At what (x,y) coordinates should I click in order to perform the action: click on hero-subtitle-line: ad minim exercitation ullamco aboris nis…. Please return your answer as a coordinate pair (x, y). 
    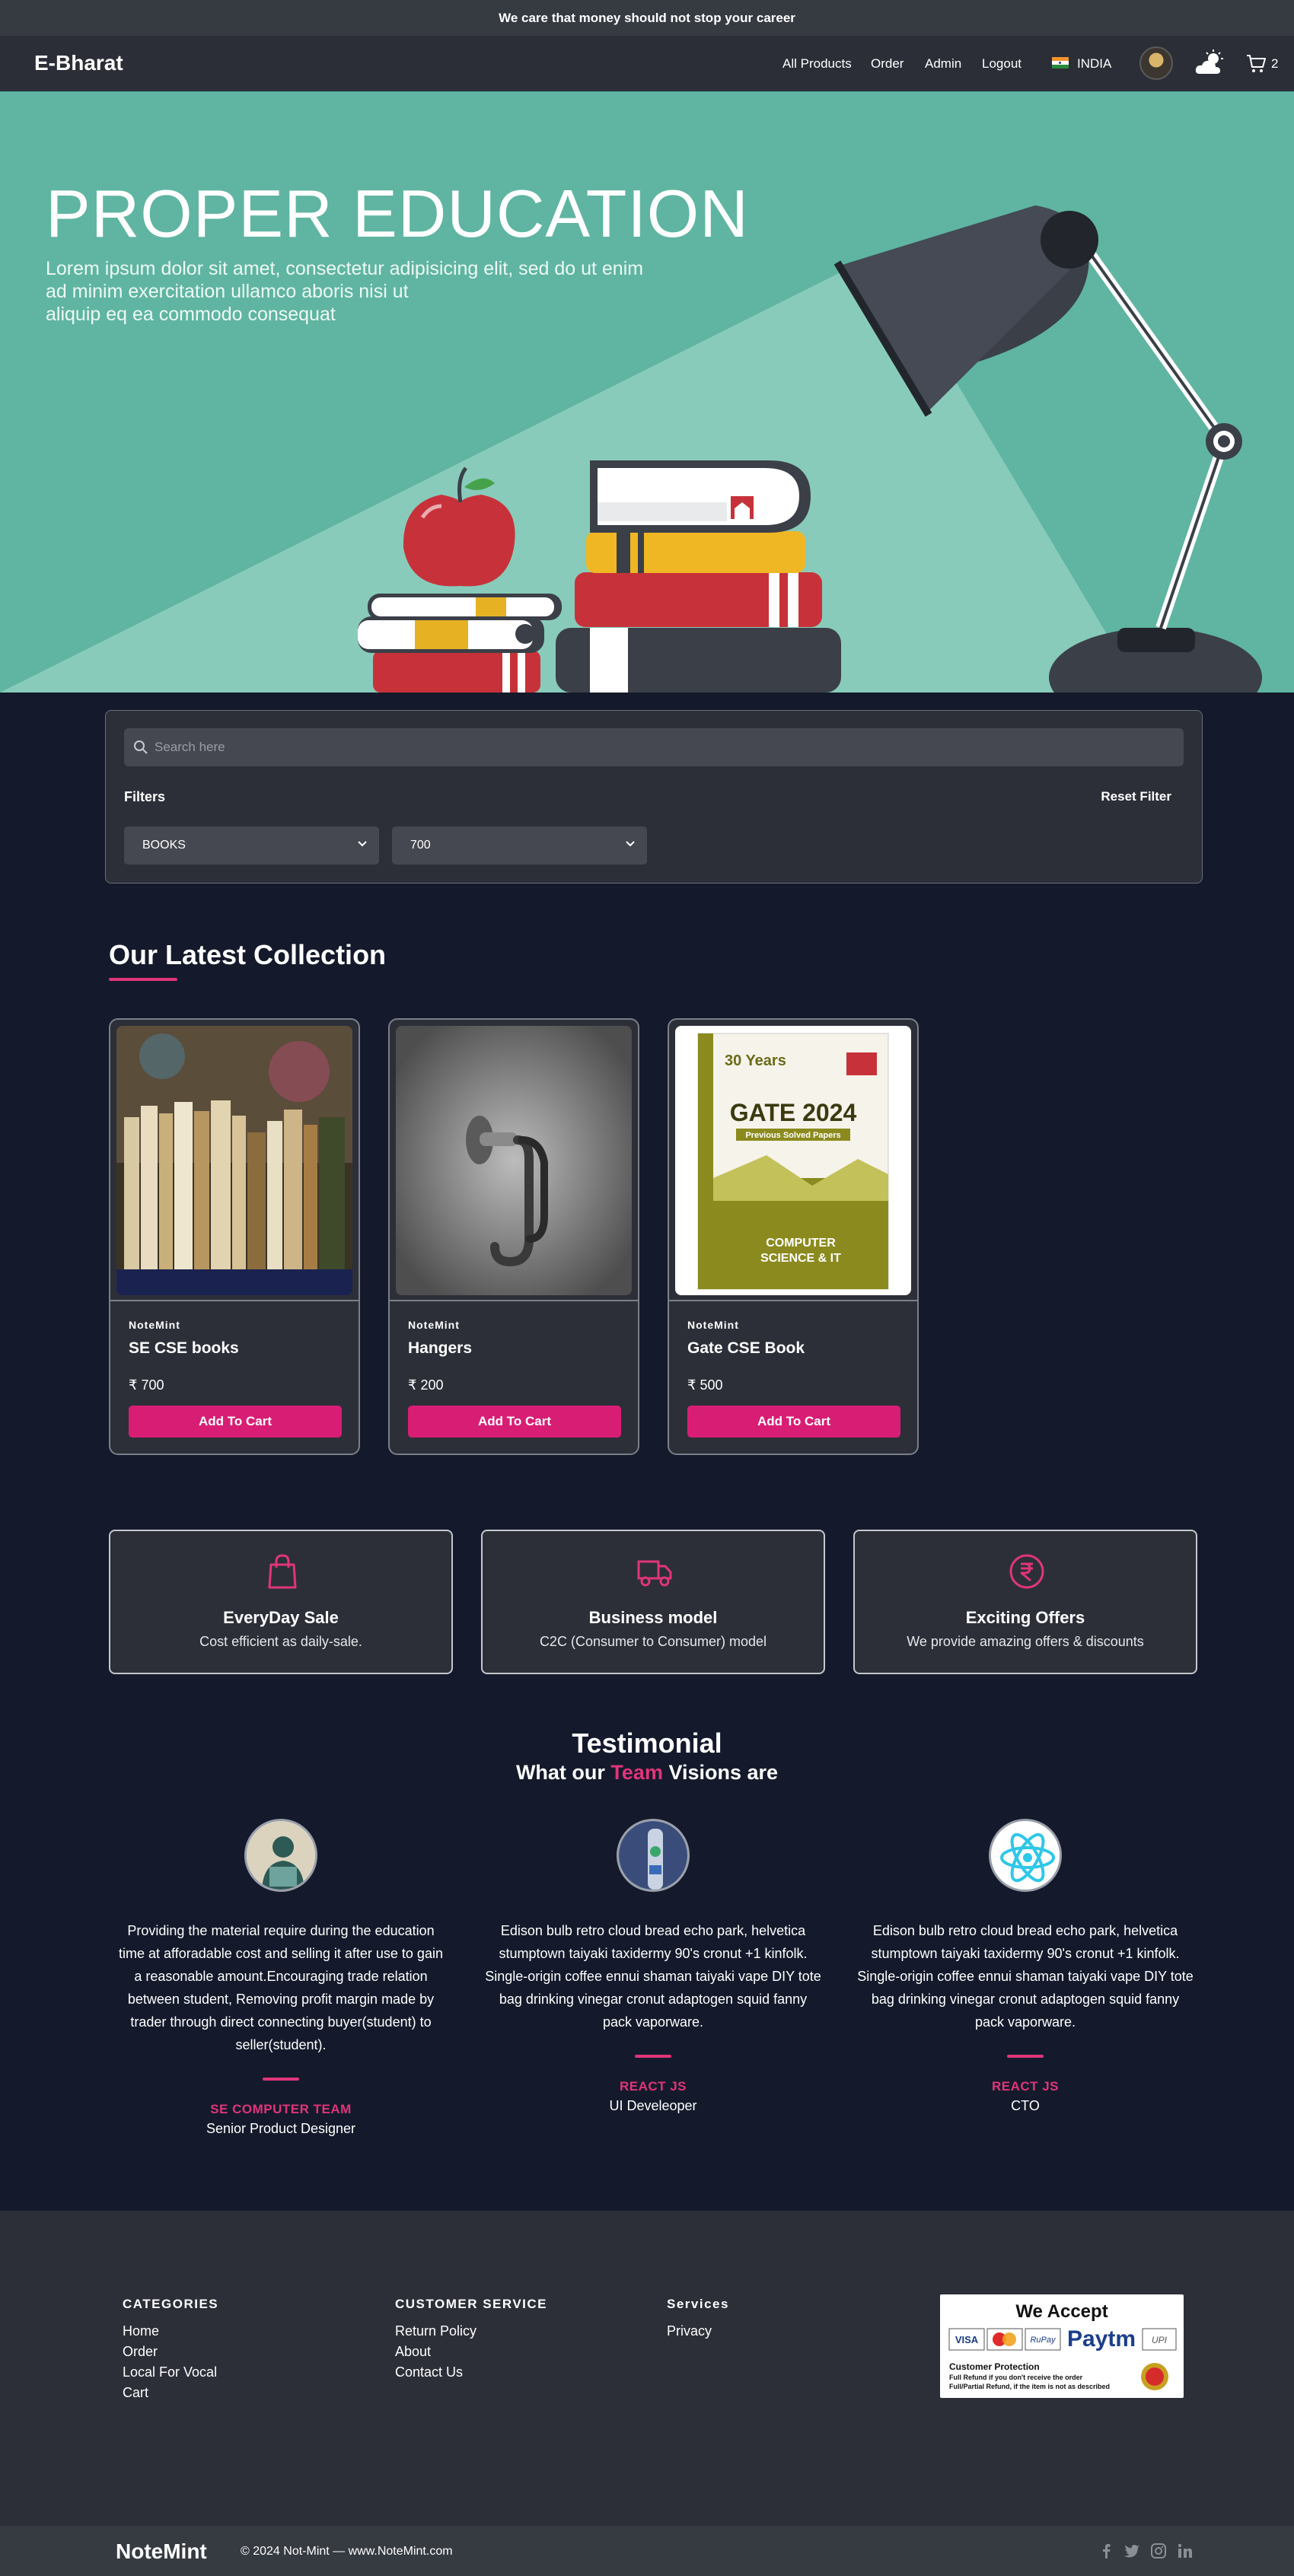
    Looking at the image, I should click on (227, 291).